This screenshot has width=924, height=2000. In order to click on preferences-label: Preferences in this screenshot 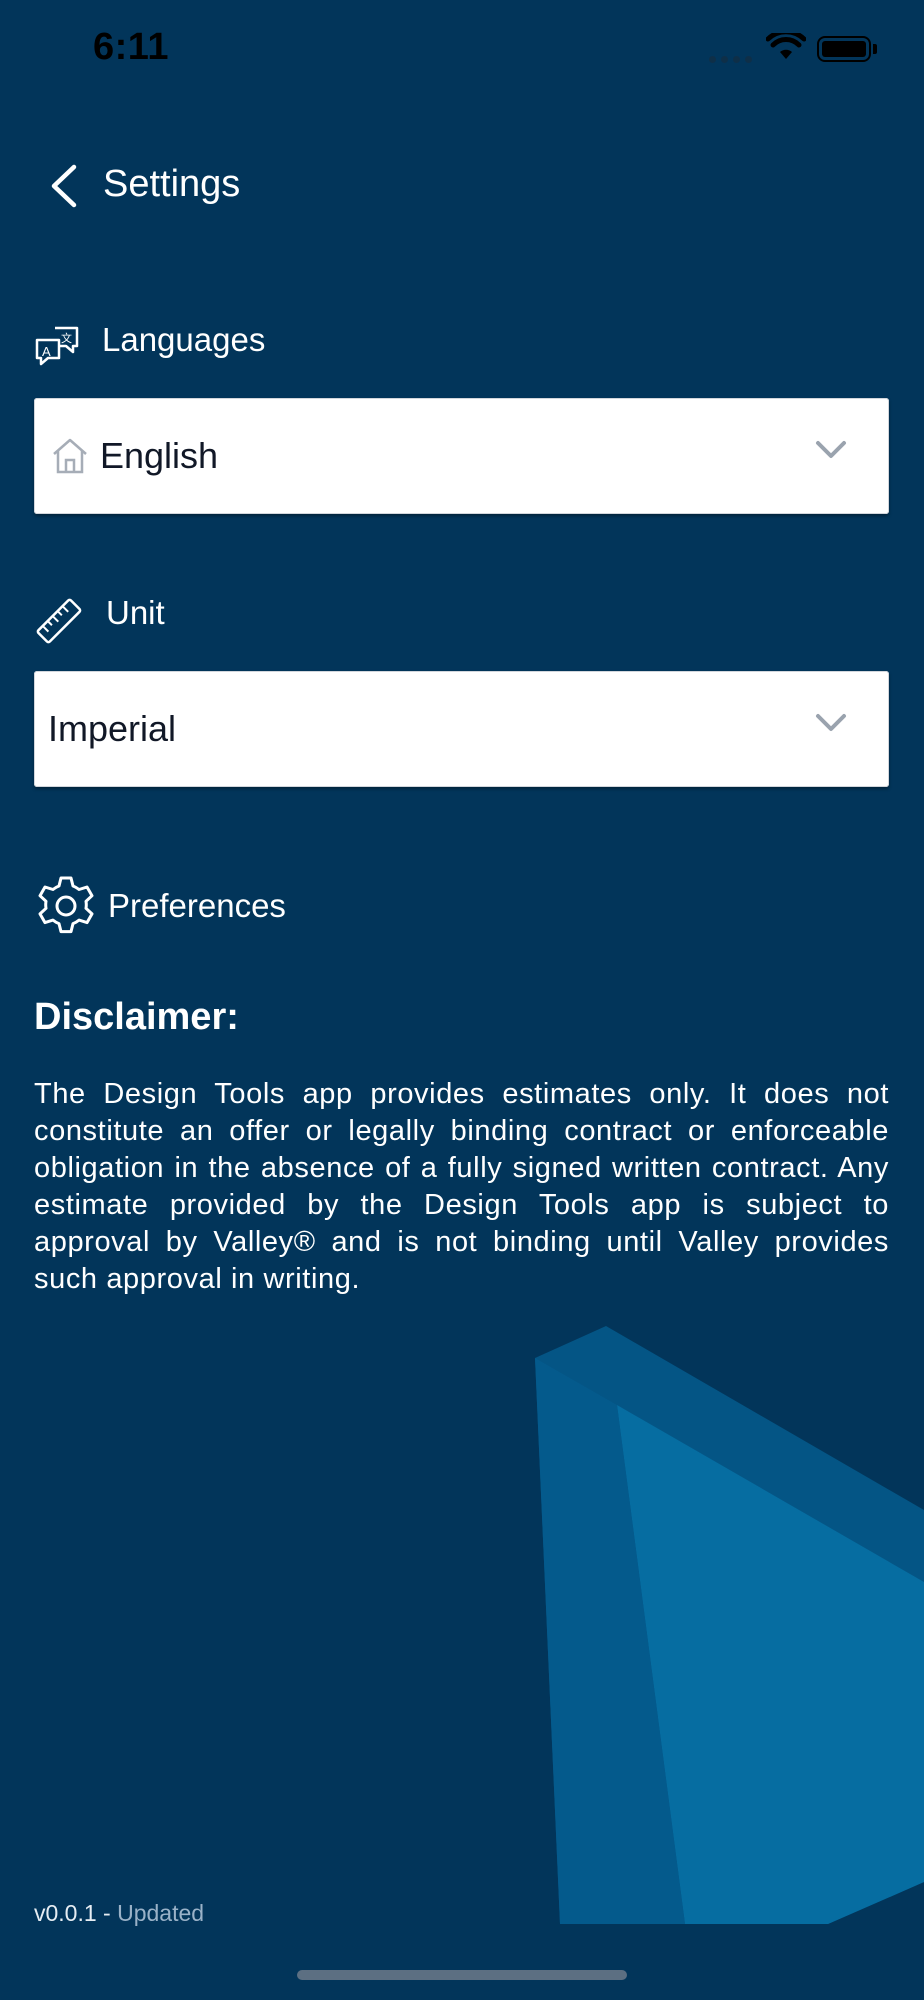, I will do `click(197, 905)`.